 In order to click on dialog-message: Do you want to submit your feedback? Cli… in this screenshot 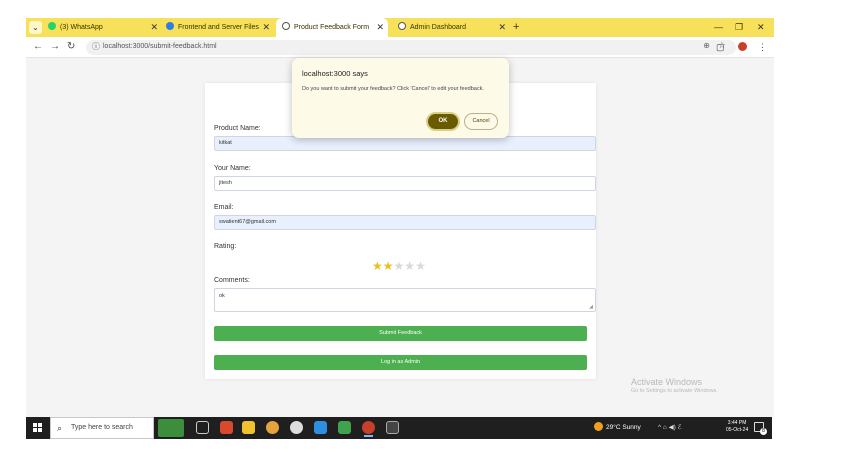, I will do `click(393, 89)`.